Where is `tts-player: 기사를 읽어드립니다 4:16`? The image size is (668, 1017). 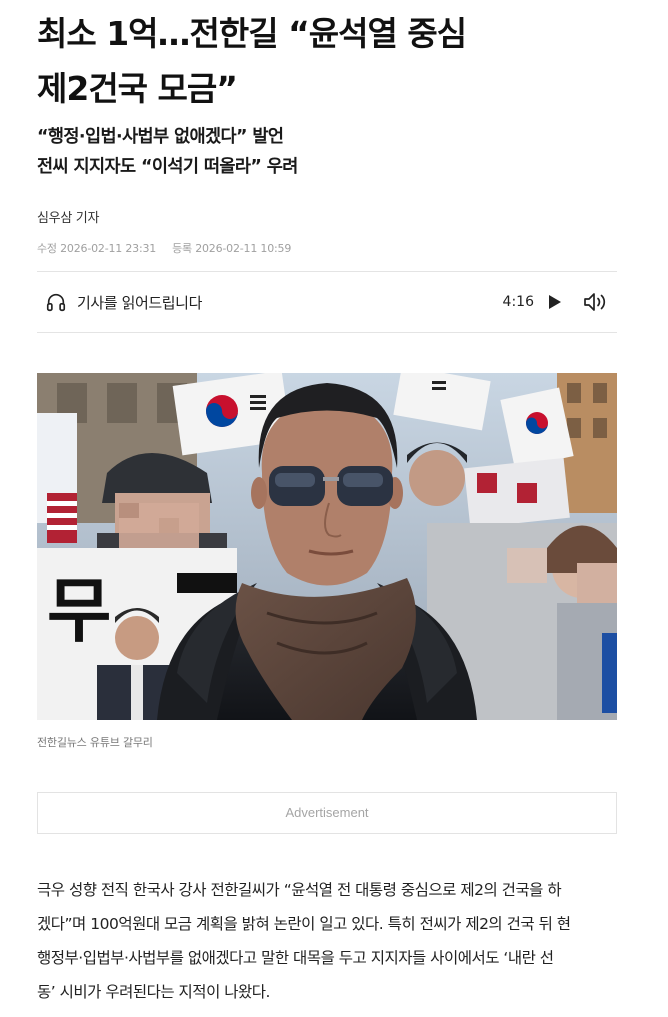
tts-player: 기사를 읽어드립니다 4:16 is located at coordinates (327, 302).